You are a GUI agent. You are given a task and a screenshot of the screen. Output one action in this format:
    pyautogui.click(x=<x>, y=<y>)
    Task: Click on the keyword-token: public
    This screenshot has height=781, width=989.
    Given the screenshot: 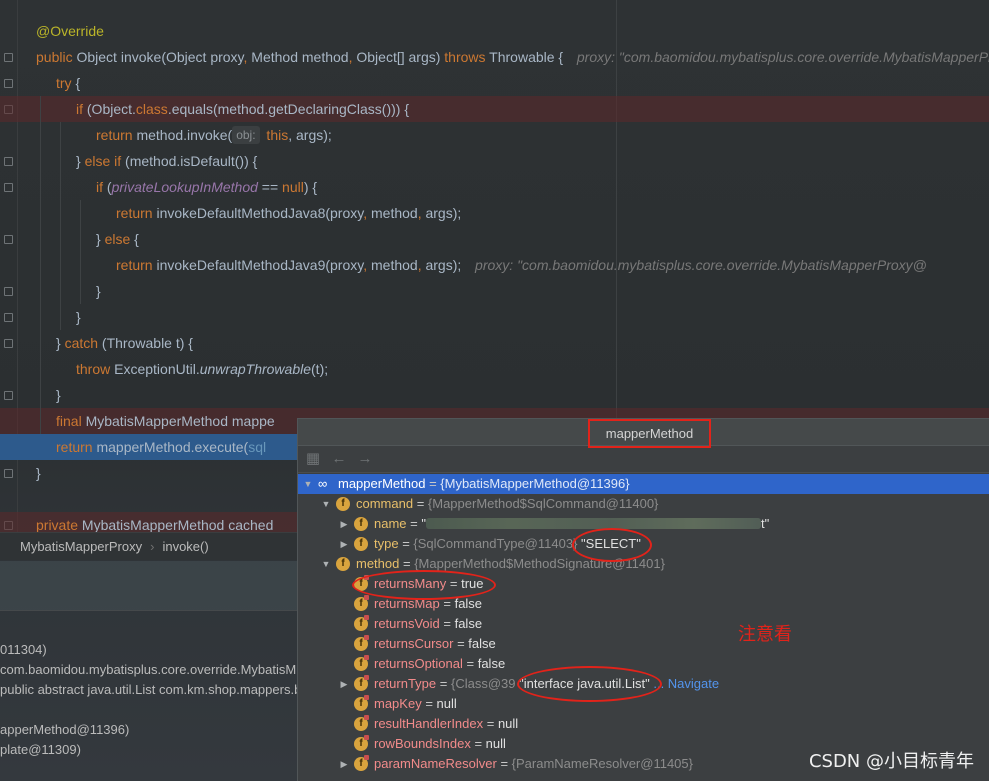 What is the action you would take?
    pyautogui.click(x=54, y=57)
    